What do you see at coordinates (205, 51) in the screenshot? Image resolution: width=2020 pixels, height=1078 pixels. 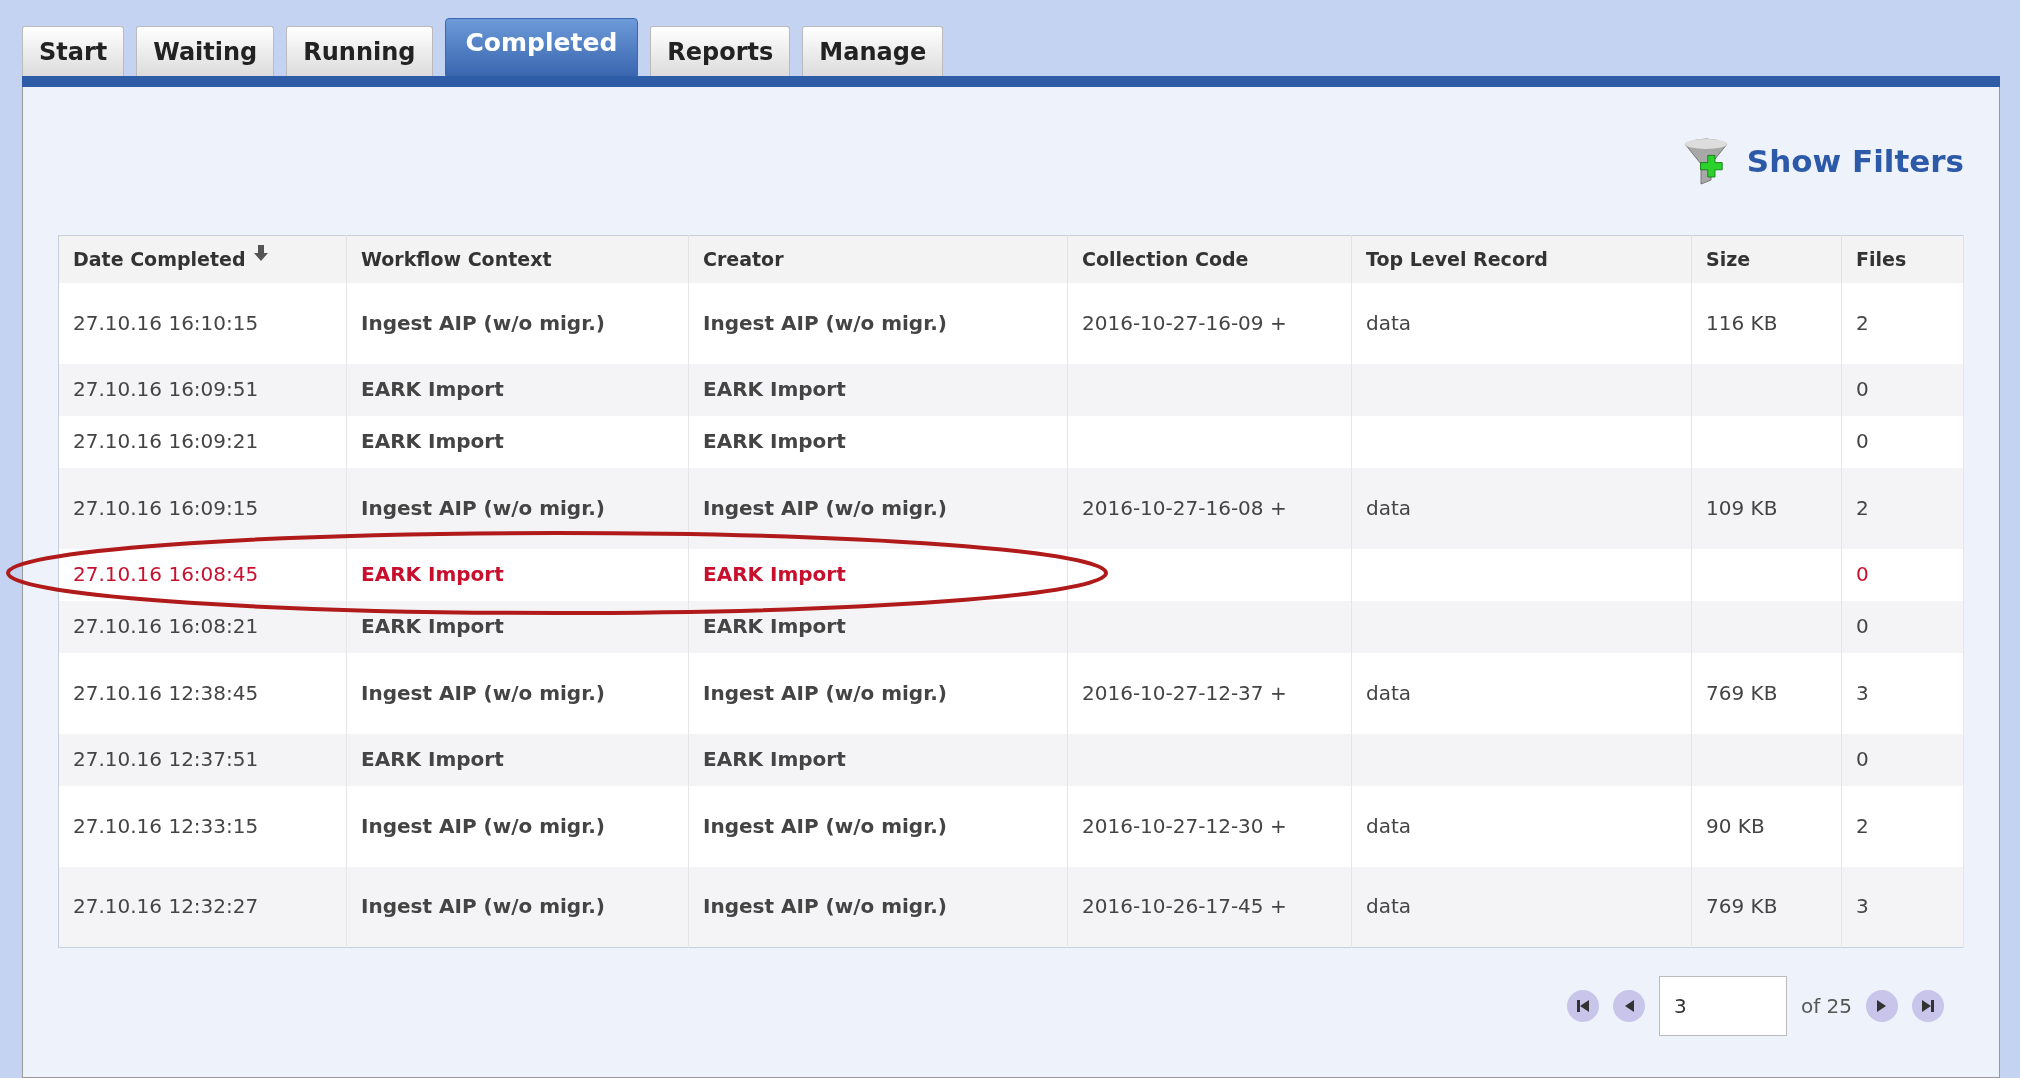 I see `tab: Waiting` at bounding box center [205, 51].